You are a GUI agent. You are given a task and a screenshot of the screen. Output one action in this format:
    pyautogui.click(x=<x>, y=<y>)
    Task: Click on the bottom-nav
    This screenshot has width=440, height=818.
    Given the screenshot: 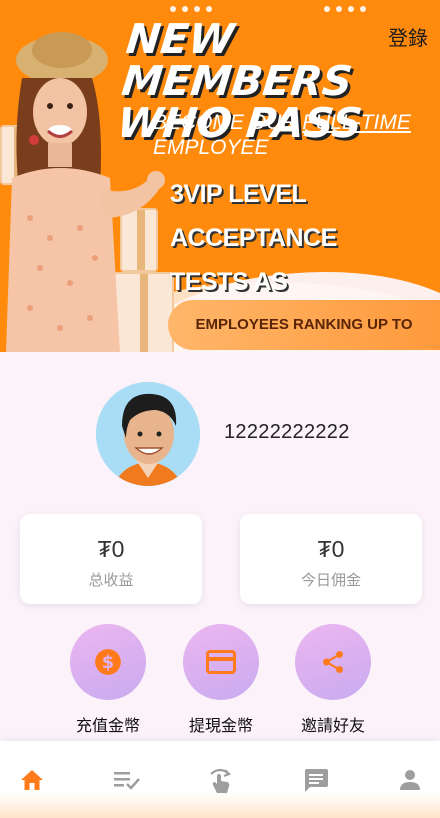 What is the action you would take?
    pyautogui.click(x=220, y=779)
    